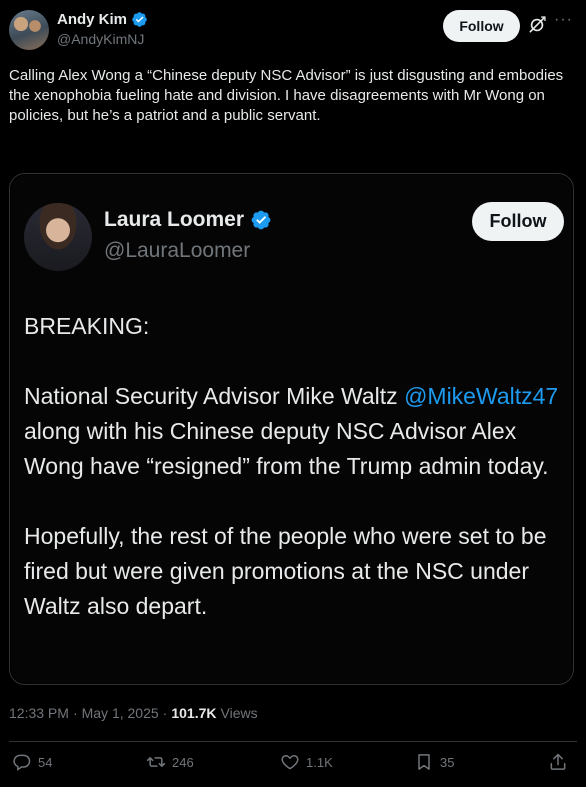 The image size is (586, 787). I want to click on share-button, so click(558, 762).